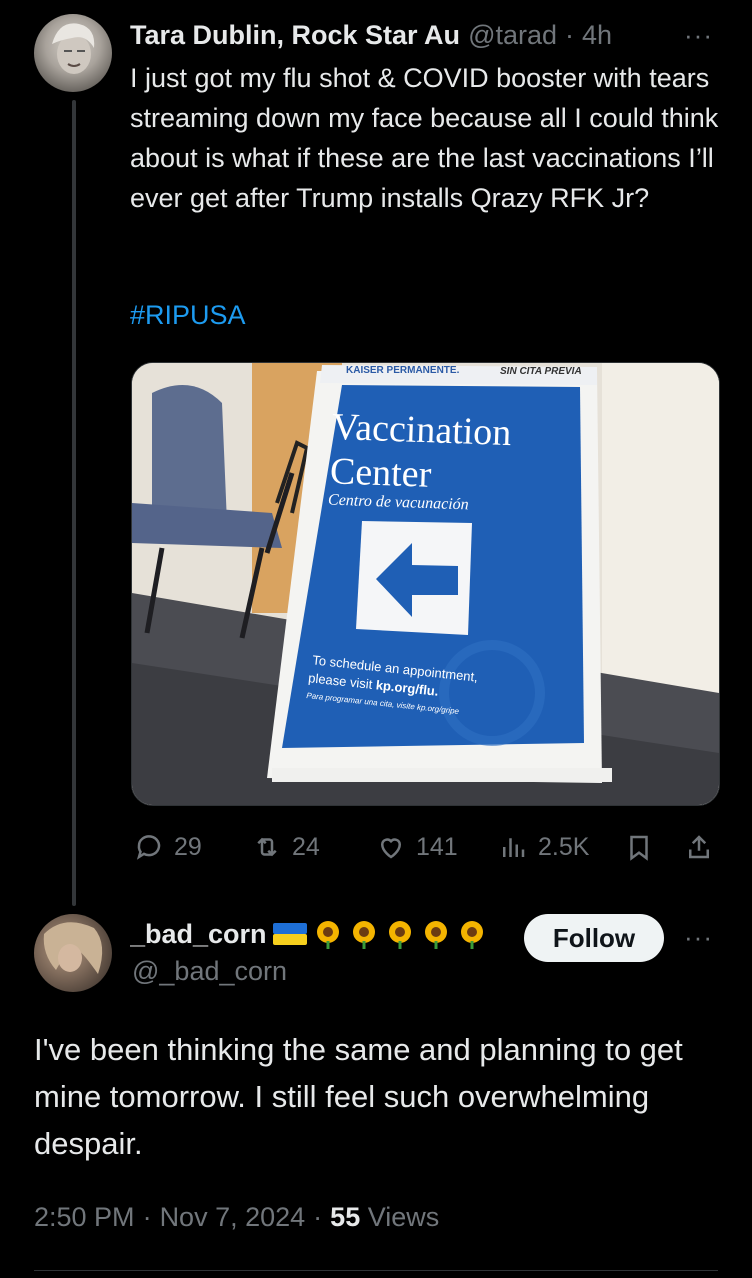 This screenshot has height=1278, width=752. I want to click on views-count: 2.5K, so click(564, 846).